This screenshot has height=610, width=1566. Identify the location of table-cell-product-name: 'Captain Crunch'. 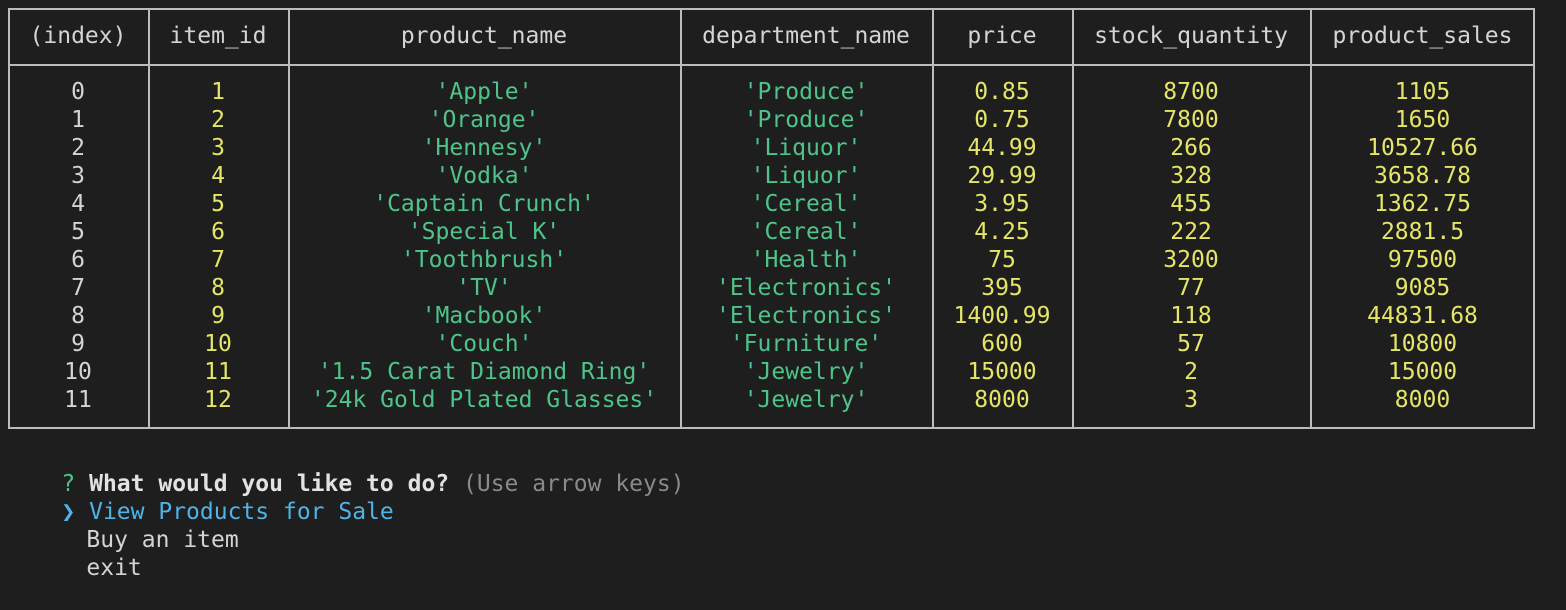
(484, 204).